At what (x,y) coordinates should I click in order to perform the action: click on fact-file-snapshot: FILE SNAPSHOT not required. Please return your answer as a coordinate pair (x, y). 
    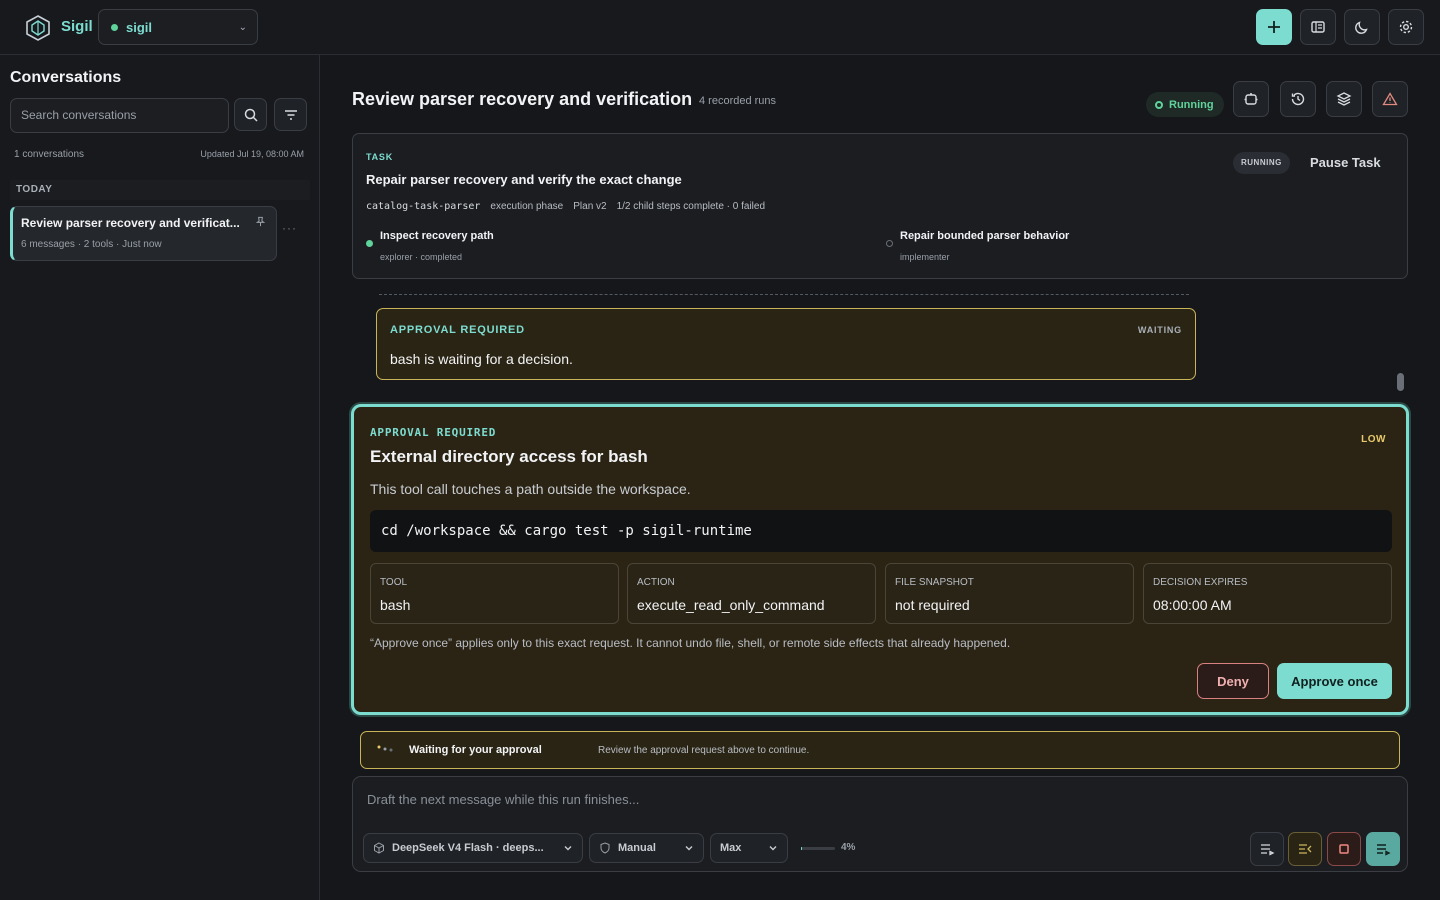
    Looking at the image, I should click on (1009, 593).